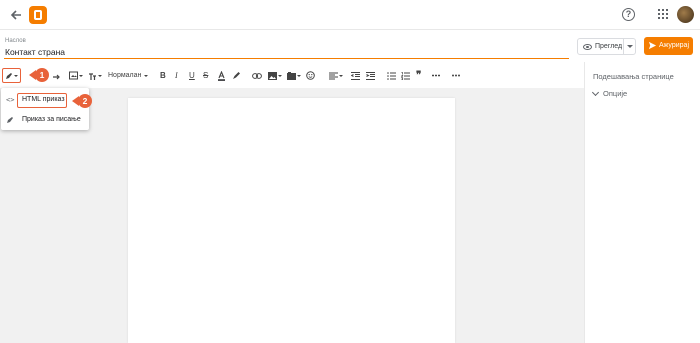  I want to click on options-section: Опције, so click(609, 93).